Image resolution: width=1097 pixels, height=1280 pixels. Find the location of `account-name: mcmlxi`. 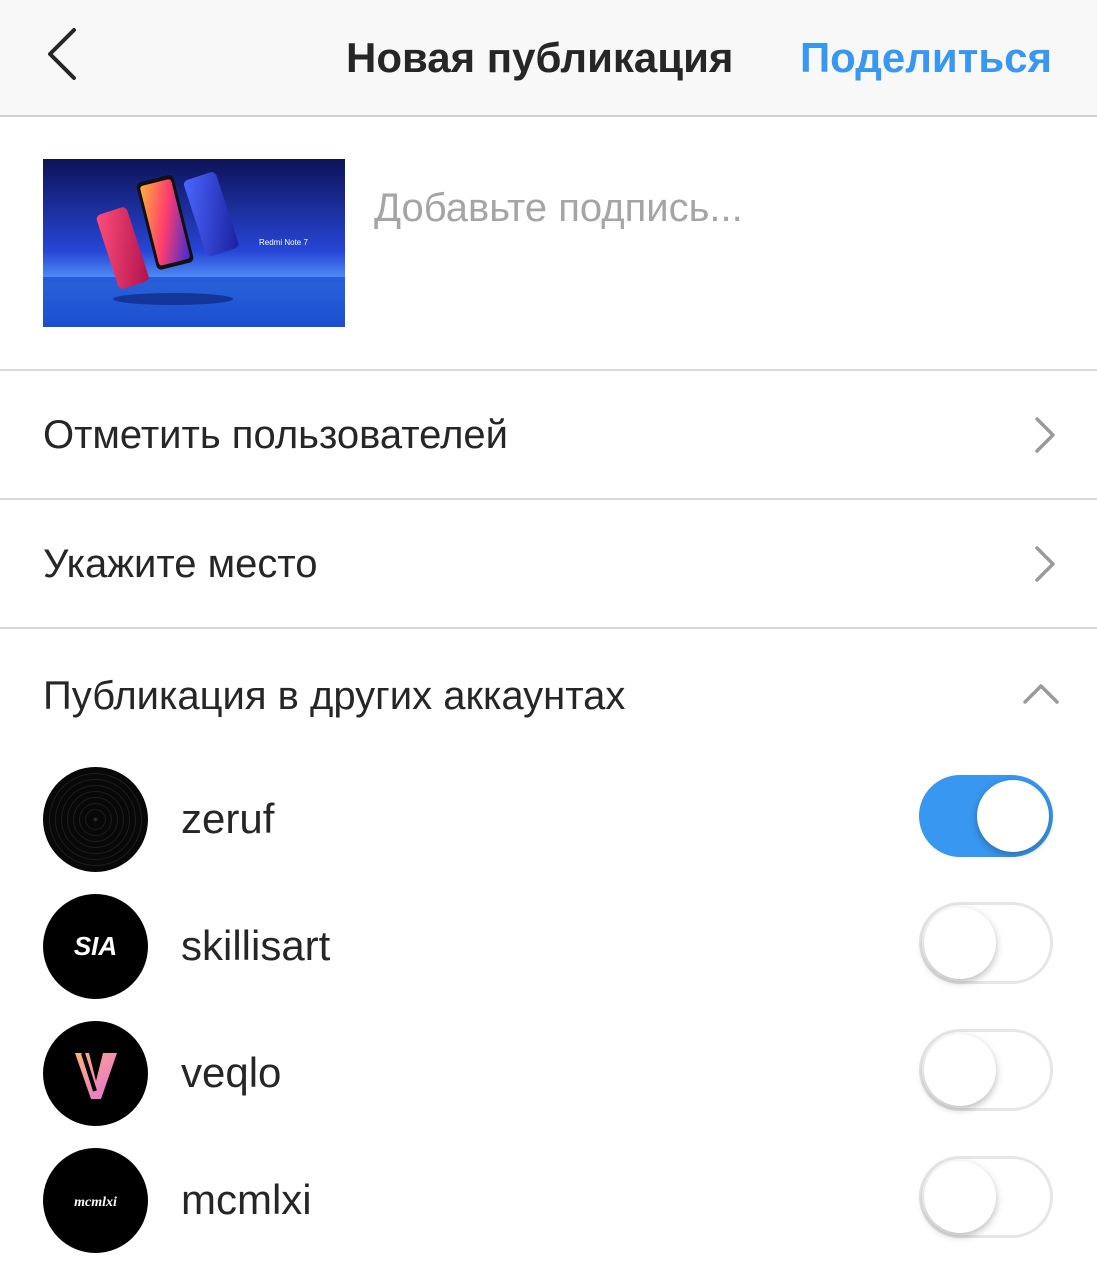

account-name: mcmlxi is located at coordinates (246, 1199).